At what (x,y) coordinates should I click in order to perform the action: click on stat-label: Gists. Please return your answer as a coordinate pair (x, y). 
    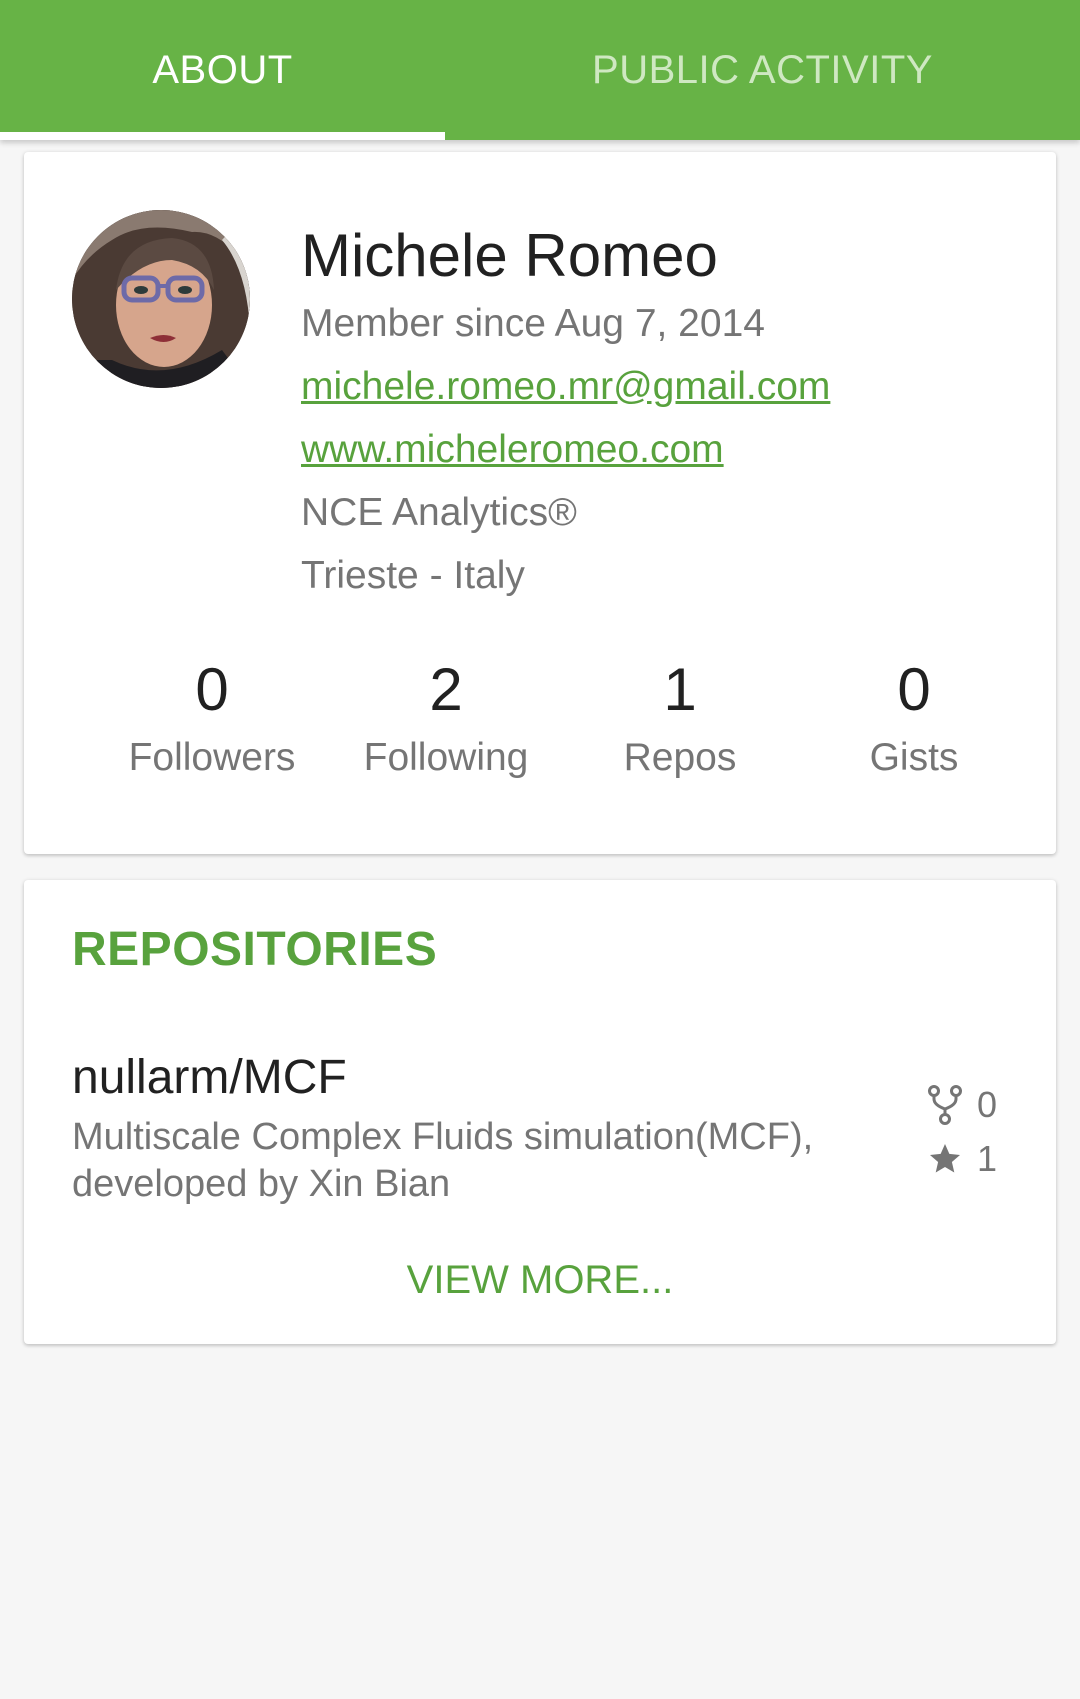
    Looking at the image, I should click on (914, 757).